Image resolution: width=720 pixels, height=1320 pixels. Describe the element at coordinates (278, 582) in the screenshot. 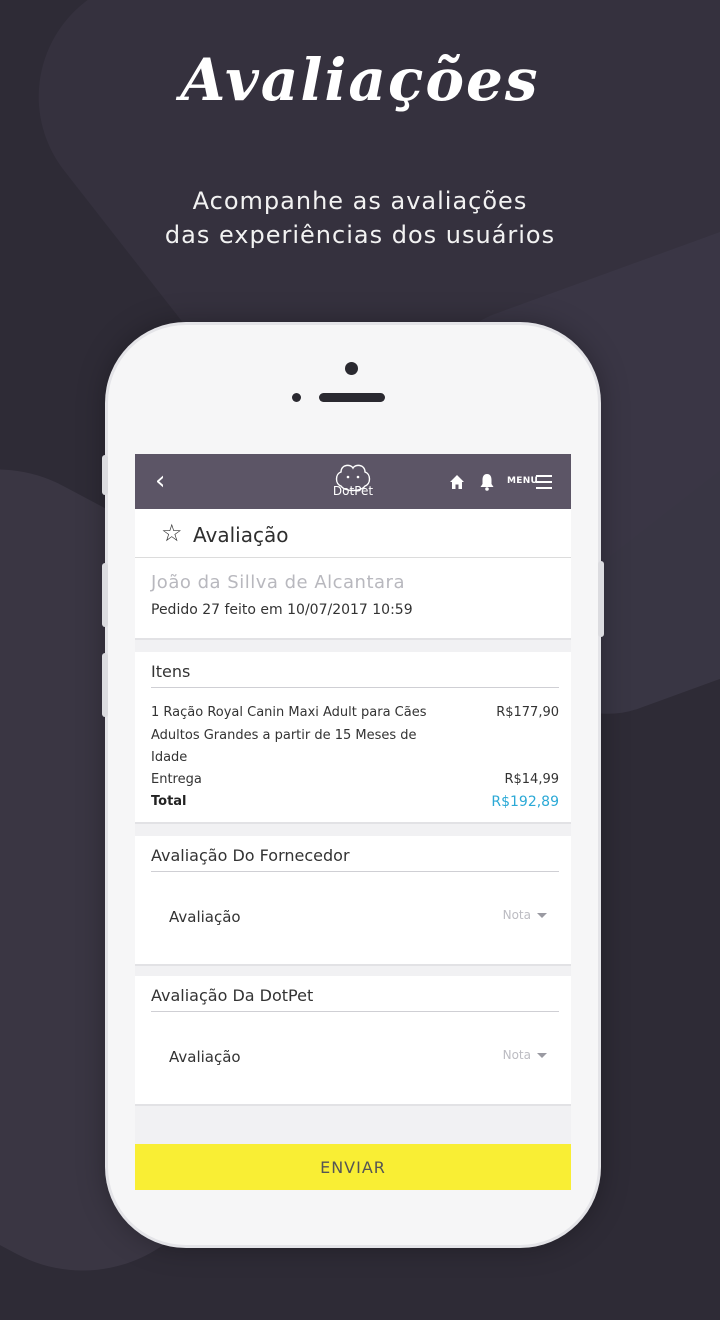

I see `customer-name: João da Sillva de Alcantara` at that location.